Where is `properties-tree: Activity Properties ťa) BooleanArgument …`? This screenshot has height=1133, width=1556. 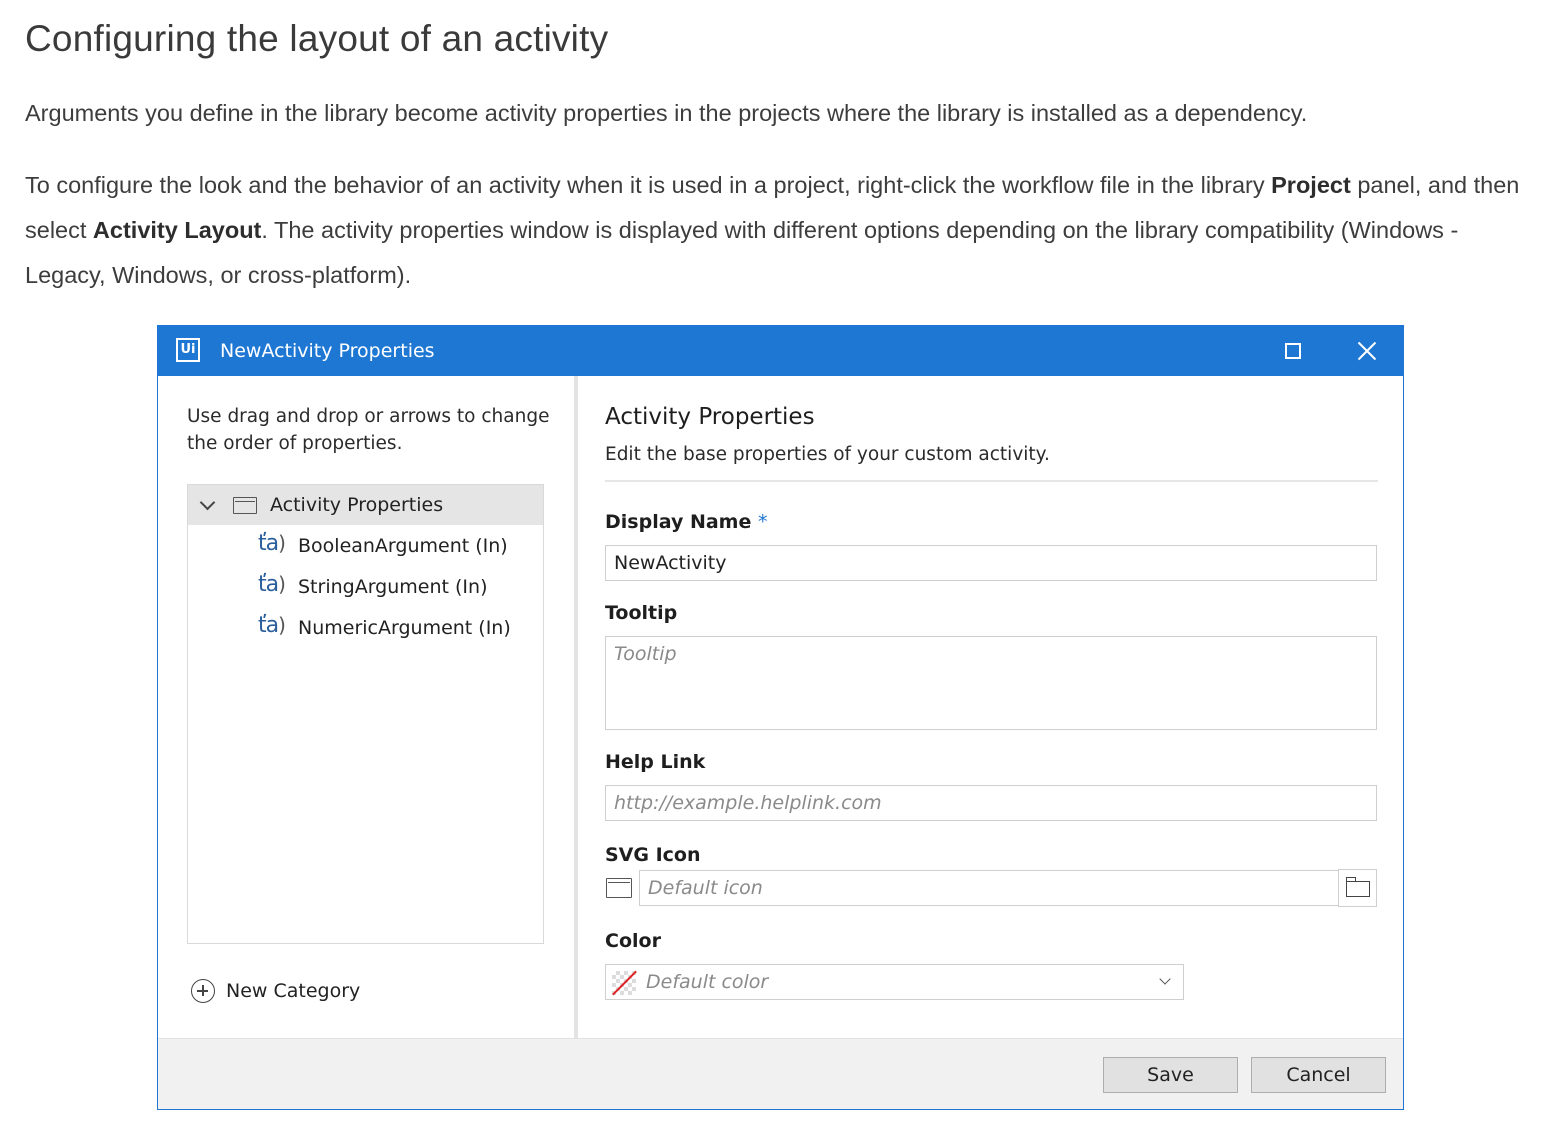 properties-tree: Activity Properties ťa) BooleanArgument … is located at coordinates (365, 714).